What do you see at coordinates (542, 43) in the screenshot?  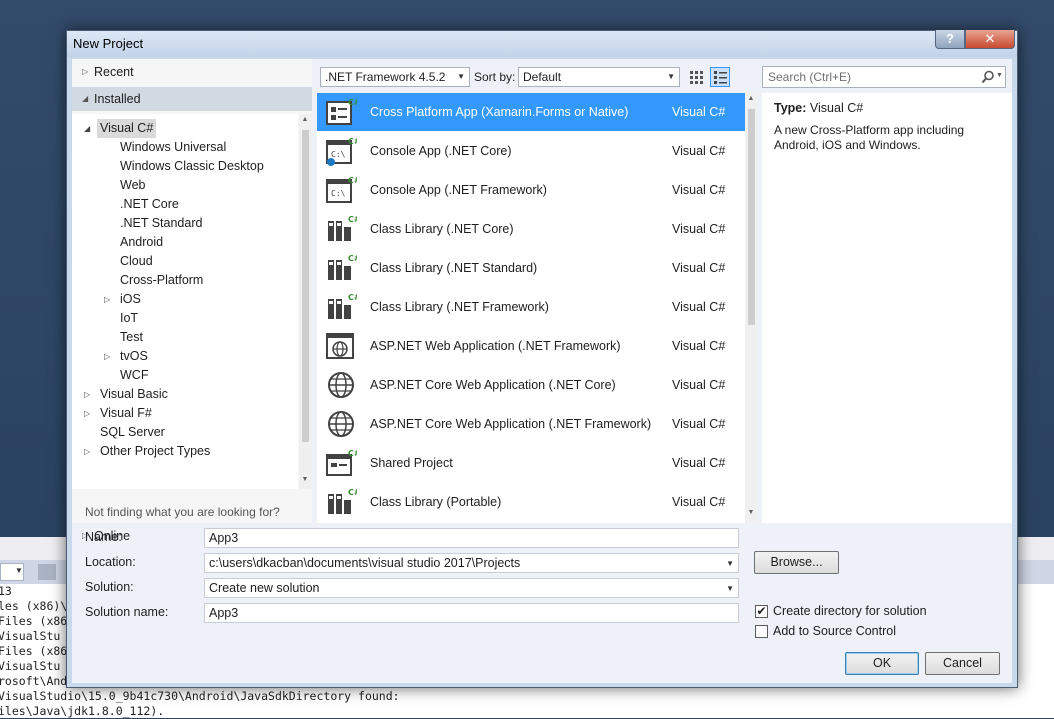 I see `dialog-titlebar: New Project ? ✕` at bounding box center [542, 43].